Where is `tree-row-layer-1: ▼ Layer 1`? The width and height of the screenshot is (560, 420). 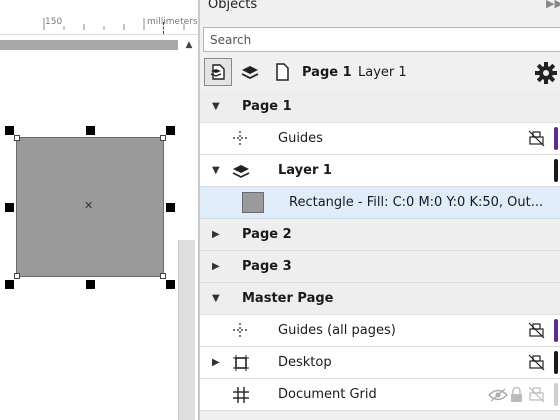 tree-row-layer-1: ▼ Layer 1 is located at coordinates (380, 171).